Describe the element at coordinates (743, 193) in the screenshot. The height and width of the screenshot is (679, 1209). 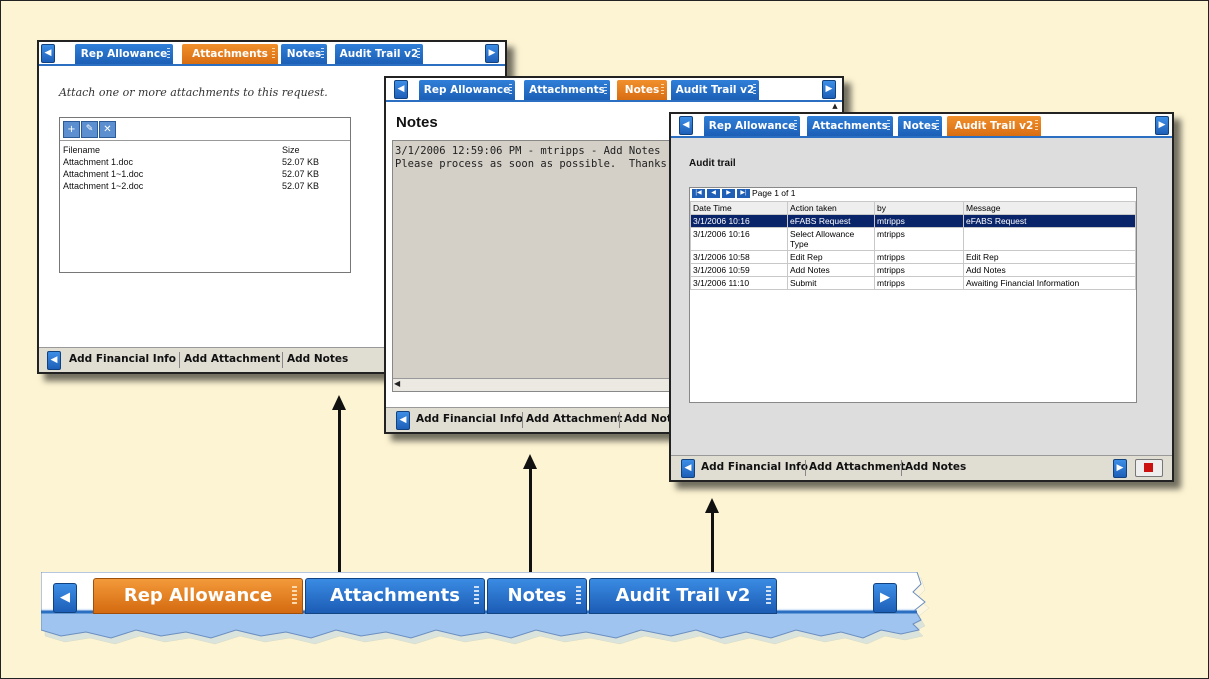
I see `last-page-icon: ▶|` at that location.